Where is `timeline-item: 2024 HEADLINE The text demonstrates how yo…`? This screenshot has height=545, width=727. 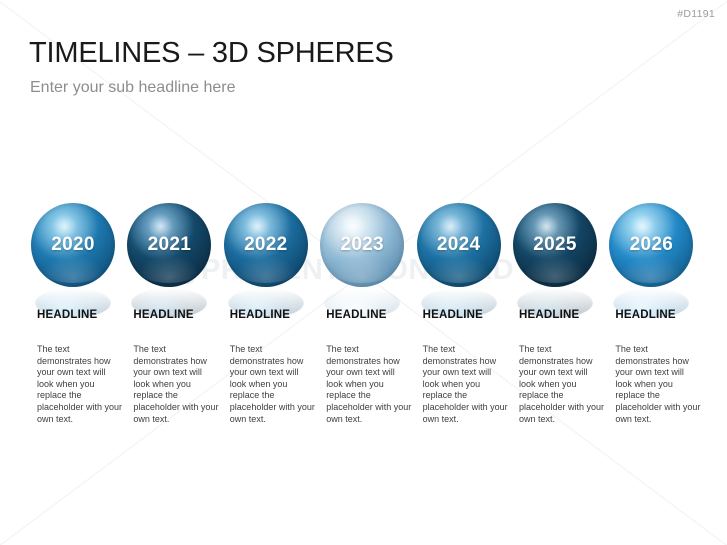 timeline-item: 2024 HEADLINE The text demonstrates how yo… is located at coordinates (464, 272).